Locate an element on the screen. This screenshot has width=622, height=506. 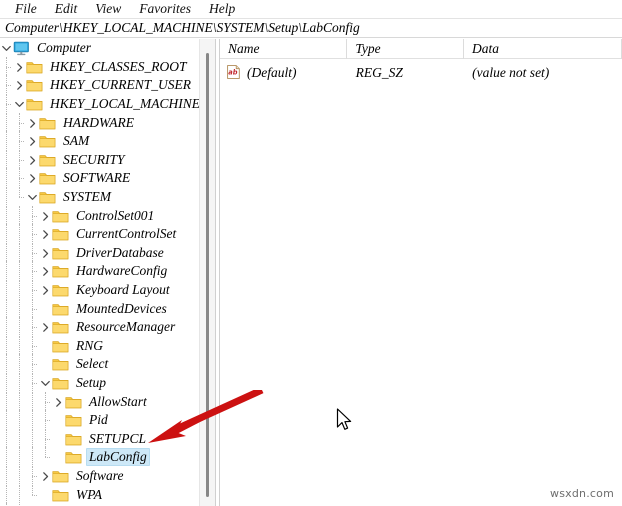
tree-item: HKEY_CLASSES_ROOT is located at coordinates (99, 66).